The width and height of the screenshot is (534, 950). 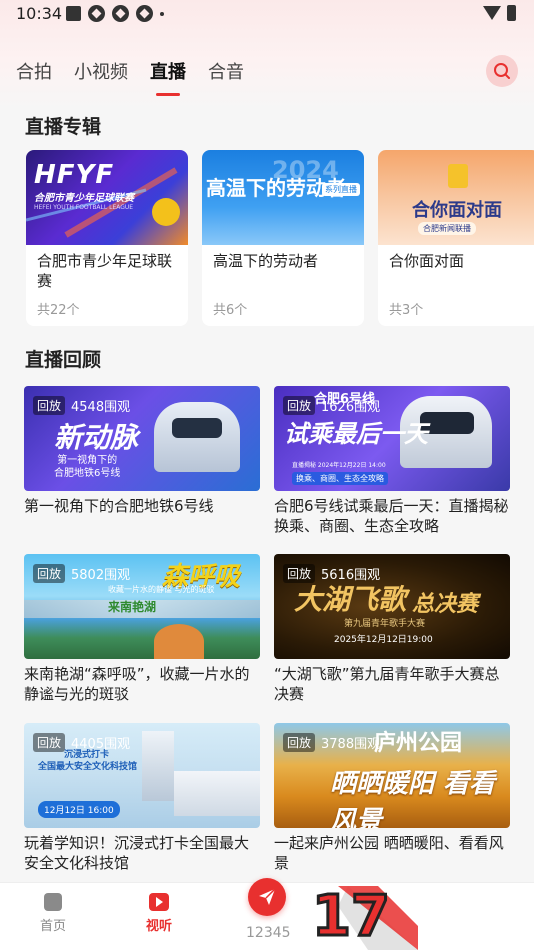 I want to click on cover-chips: 换乘、商圈、生态全攻略, so click(x=340, y=478).